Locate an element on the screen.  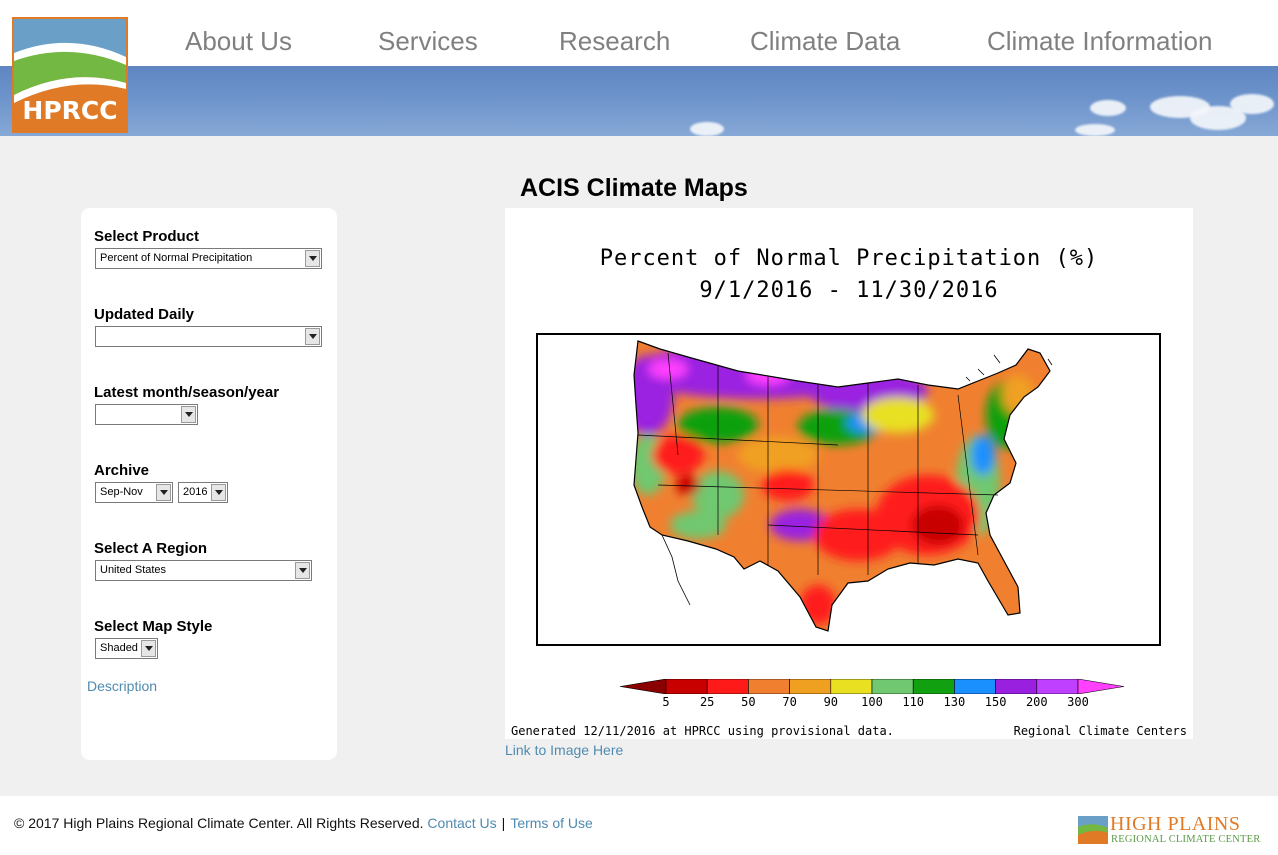
legend-tick-label: 50 is located at coordinates (748, 702).